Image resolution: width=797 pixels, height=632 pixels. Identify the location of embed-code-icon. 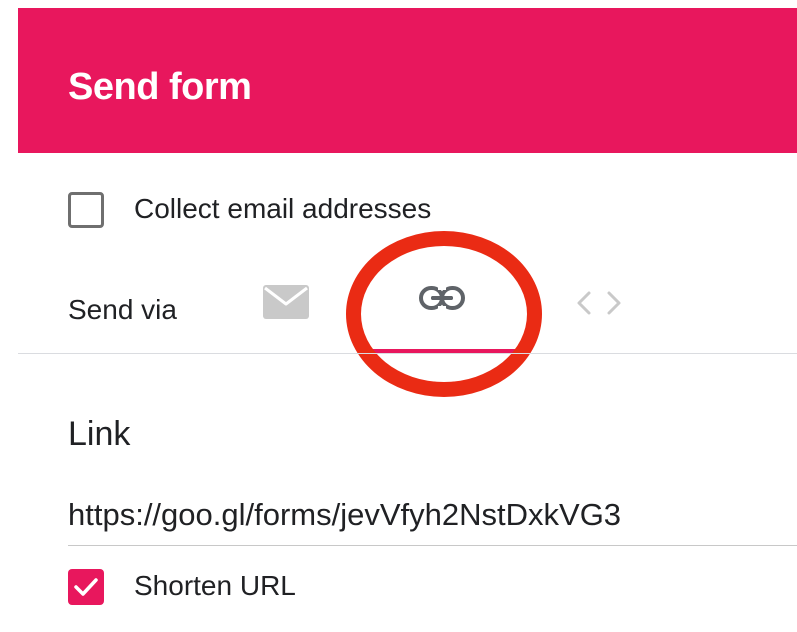
(599, 303).